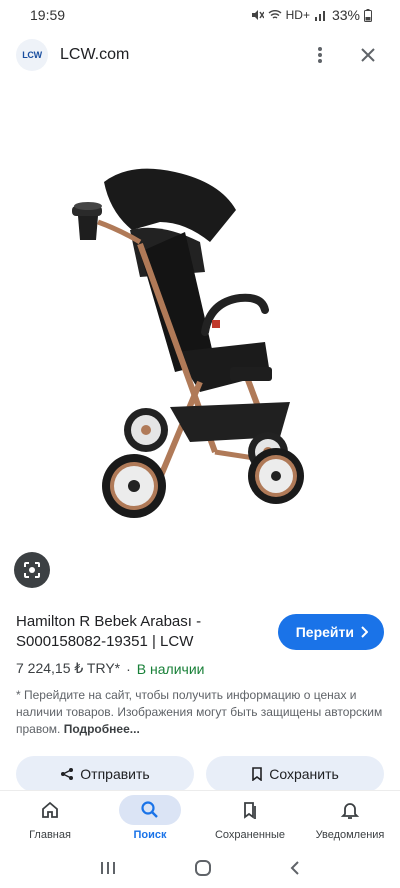 This screenshot has height=888, width=400. I want to click on goto-button: Перейти, so click(330, 632).